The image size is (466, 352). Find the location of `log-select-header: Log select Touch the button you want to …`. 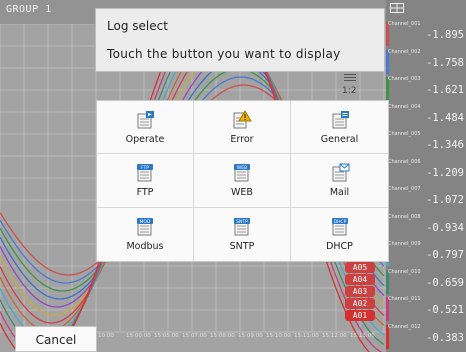

log-select-header: Log select Touch the button you want to … is located at coordinates (240, 40).